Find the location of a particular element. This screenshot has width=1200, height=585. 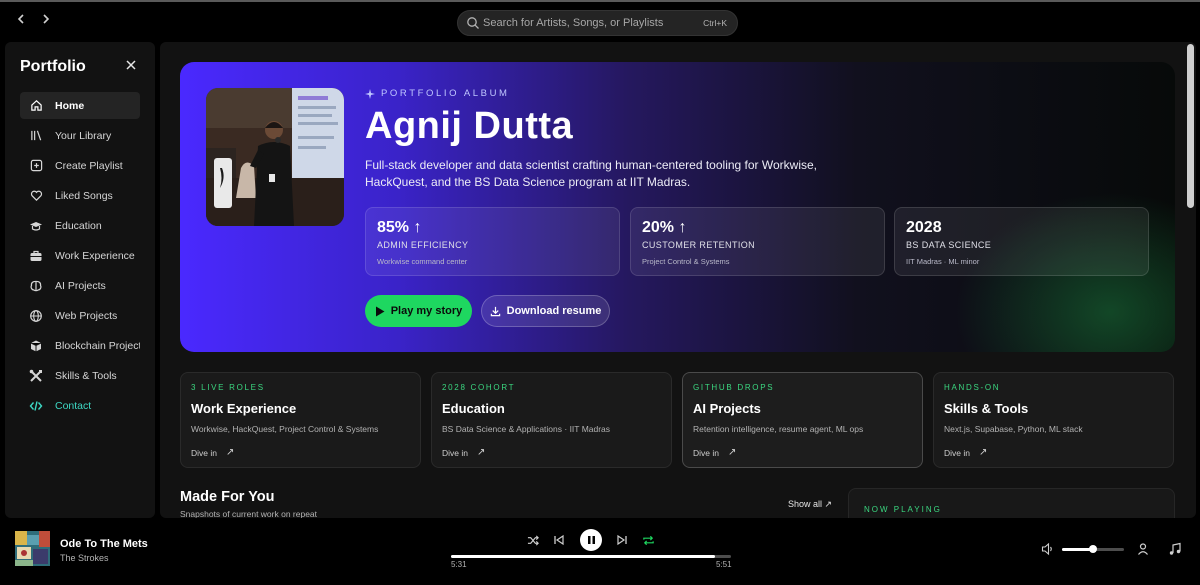

download-resume-label: Download resume is located at coordinates (554, 311).